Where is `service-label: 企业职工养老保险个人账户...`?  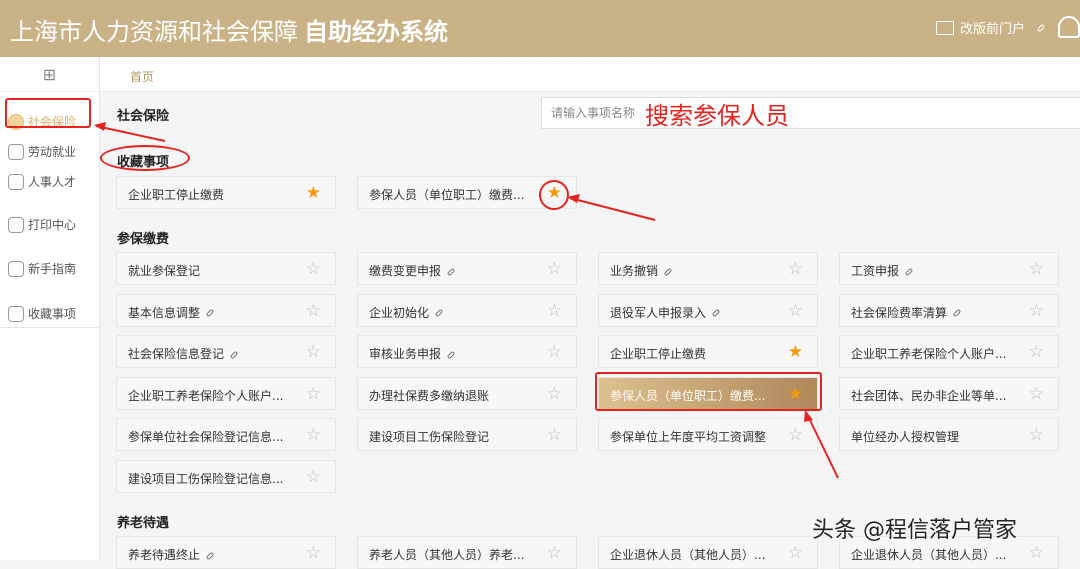 service-label: 企业职工养老保险个人账户... is located at coordinates (928, 353).